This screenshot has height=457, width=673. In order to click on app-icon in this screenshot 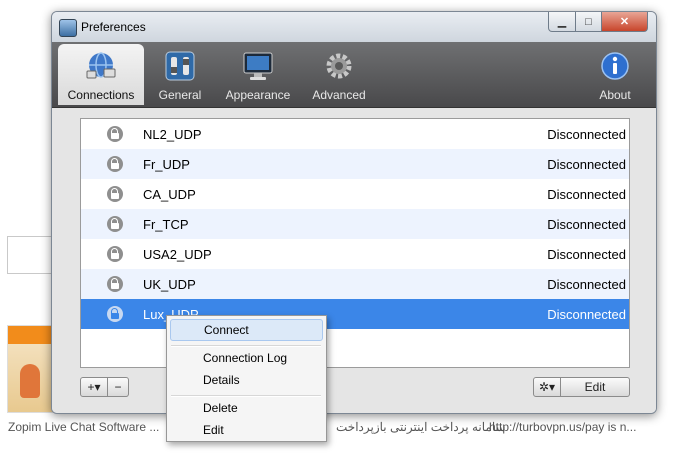, I will do `click(68, 28)`.